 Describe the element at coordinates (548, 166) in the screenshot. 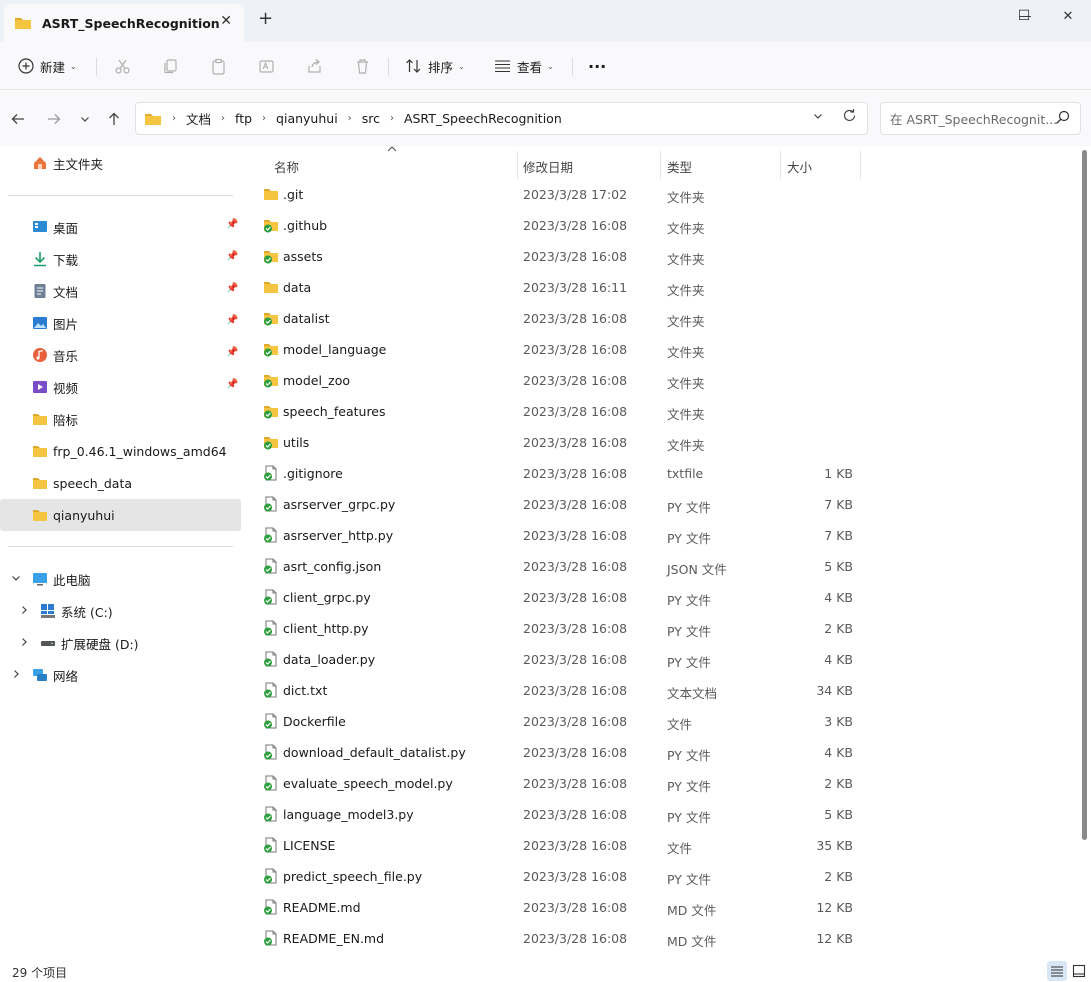

I see `column-header-date: 修改日期` at that location.